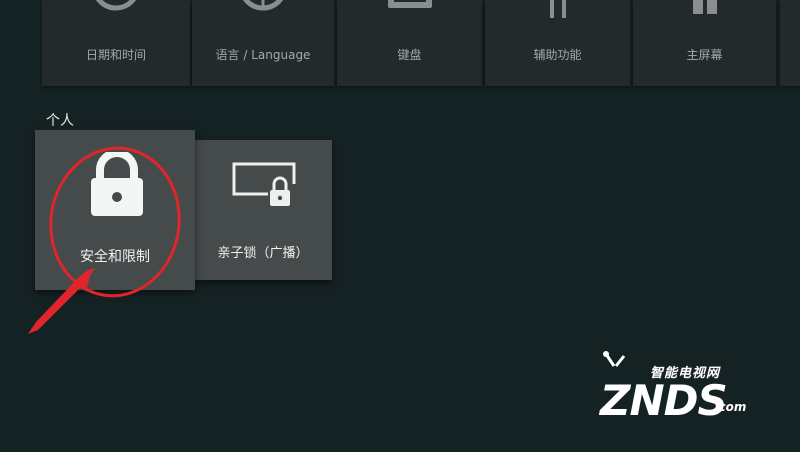 The width and height of the screenshot is (800, 452). Describe the element at coordinates (263, 43) in the screenshot. I see `language-card: 语言 / Language` at that location.